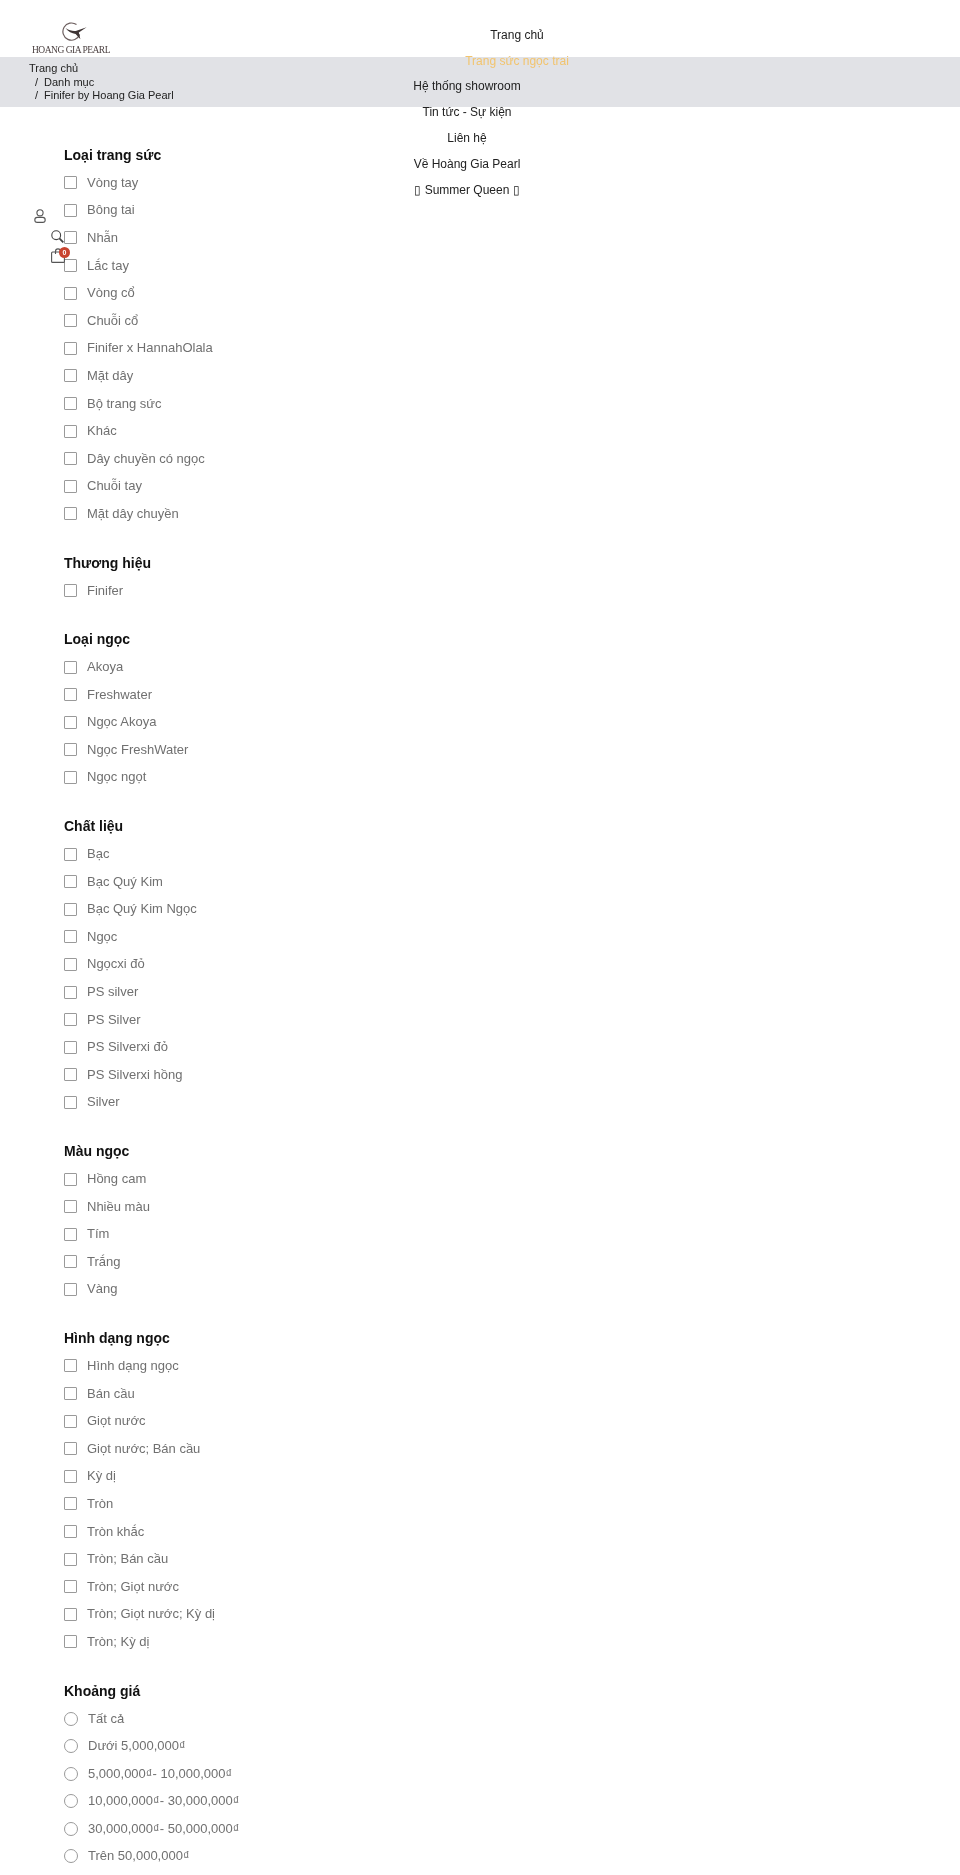 This screenshot has width=960, height=1875. Describe the element at coordinates (111, 1393) in the screenshot. I see `filter-option-label: Bán cầu` at that location.